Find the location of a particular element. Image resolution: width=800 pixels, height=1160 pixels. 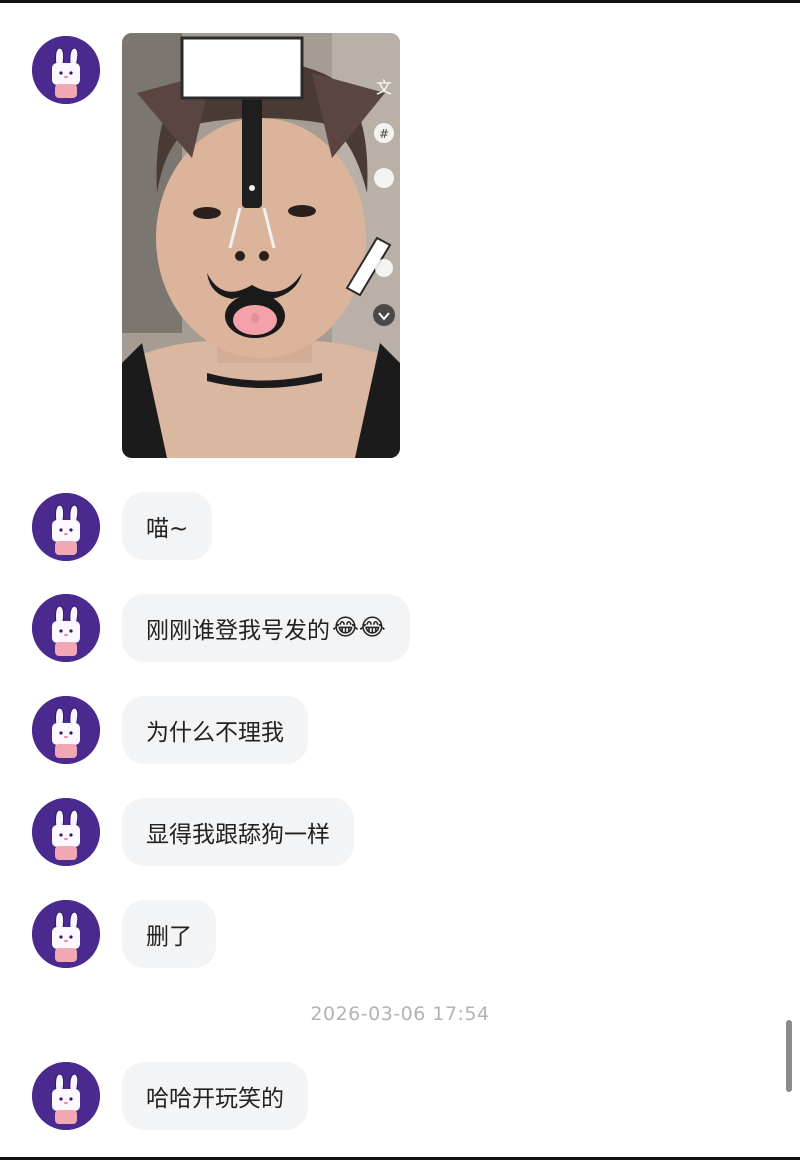

emoji: 😂😂 is located at coordinates (359, 628).